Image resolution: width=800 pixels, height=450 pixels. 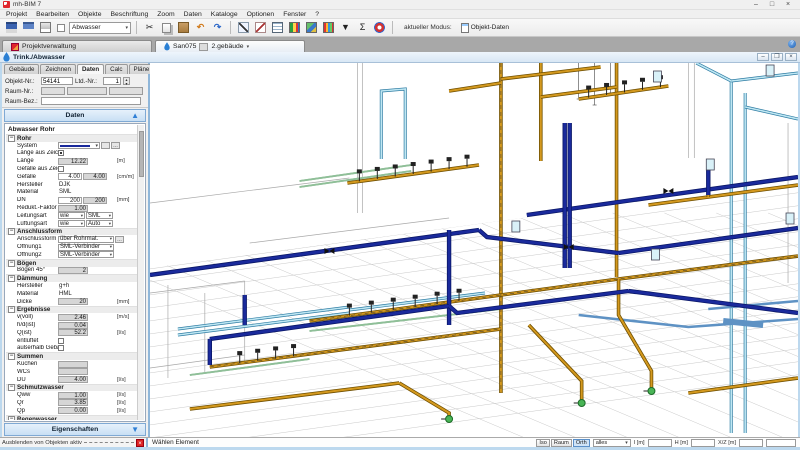 What do you see at coordinates (90, 69) in the screenshot?
I see `panel-tab-daten: Daten` at bounding box center [90, 69].